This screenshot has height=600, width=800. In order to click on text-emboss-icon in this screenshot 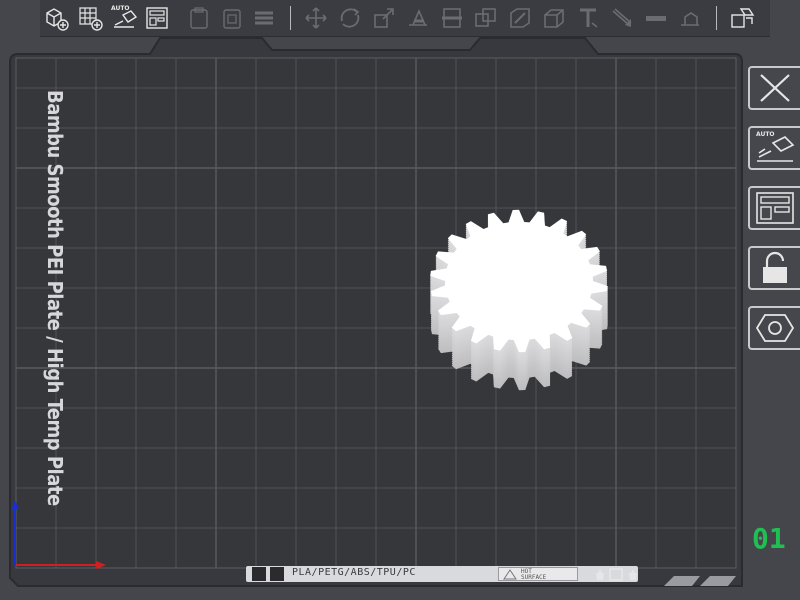, I will do `click(589, 18)`.